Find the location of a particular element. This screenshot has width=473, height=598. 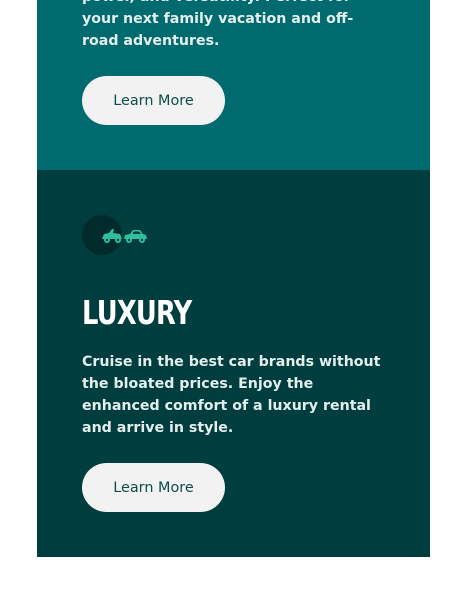

luxury-icon-container is located at coordinates (117, 235).